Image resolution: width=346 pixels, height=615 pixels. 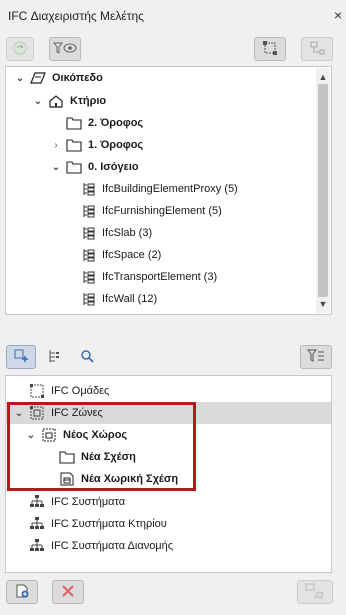 I want to click on group-tree-label: IFC Συστήματα, so click(x=88, y=502).